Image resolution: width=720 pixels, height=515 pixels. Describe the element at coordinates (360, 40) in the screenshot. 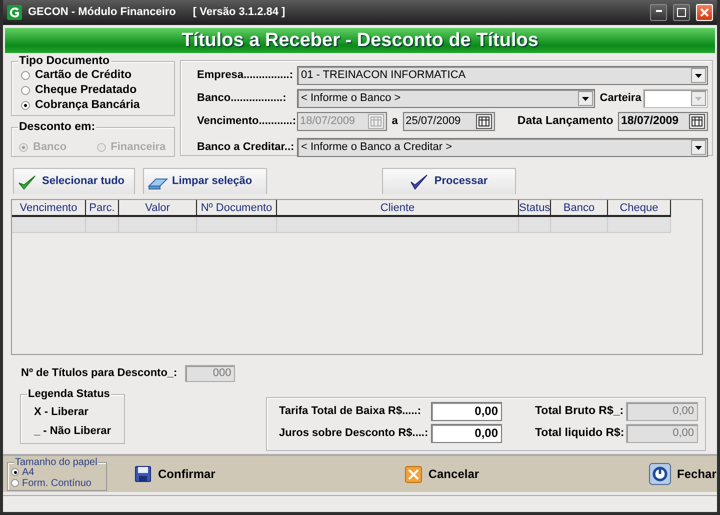

I see `banner-title: Títulos a Receber - Desconto de Títulos` at that location.